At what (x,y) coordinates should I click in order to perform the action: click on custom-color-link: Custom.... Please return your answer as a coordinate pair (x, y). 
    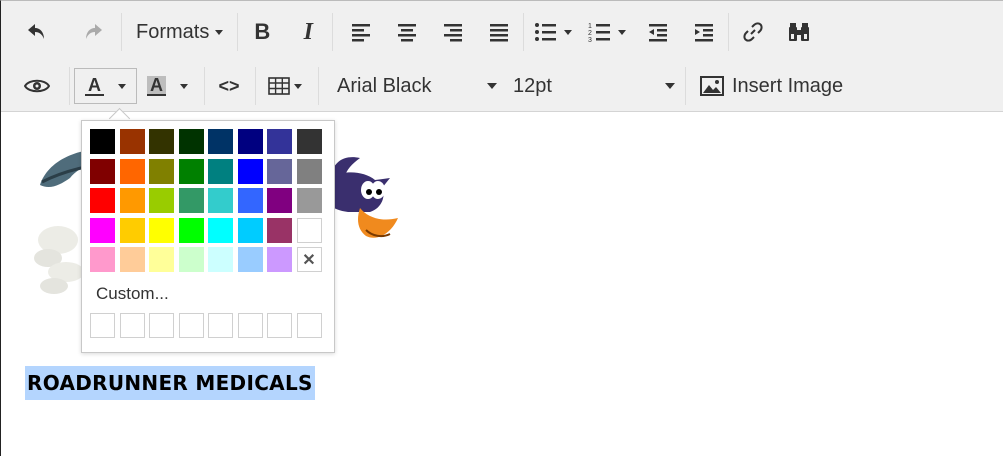
    Looking at the image, I should click on (132, 294).